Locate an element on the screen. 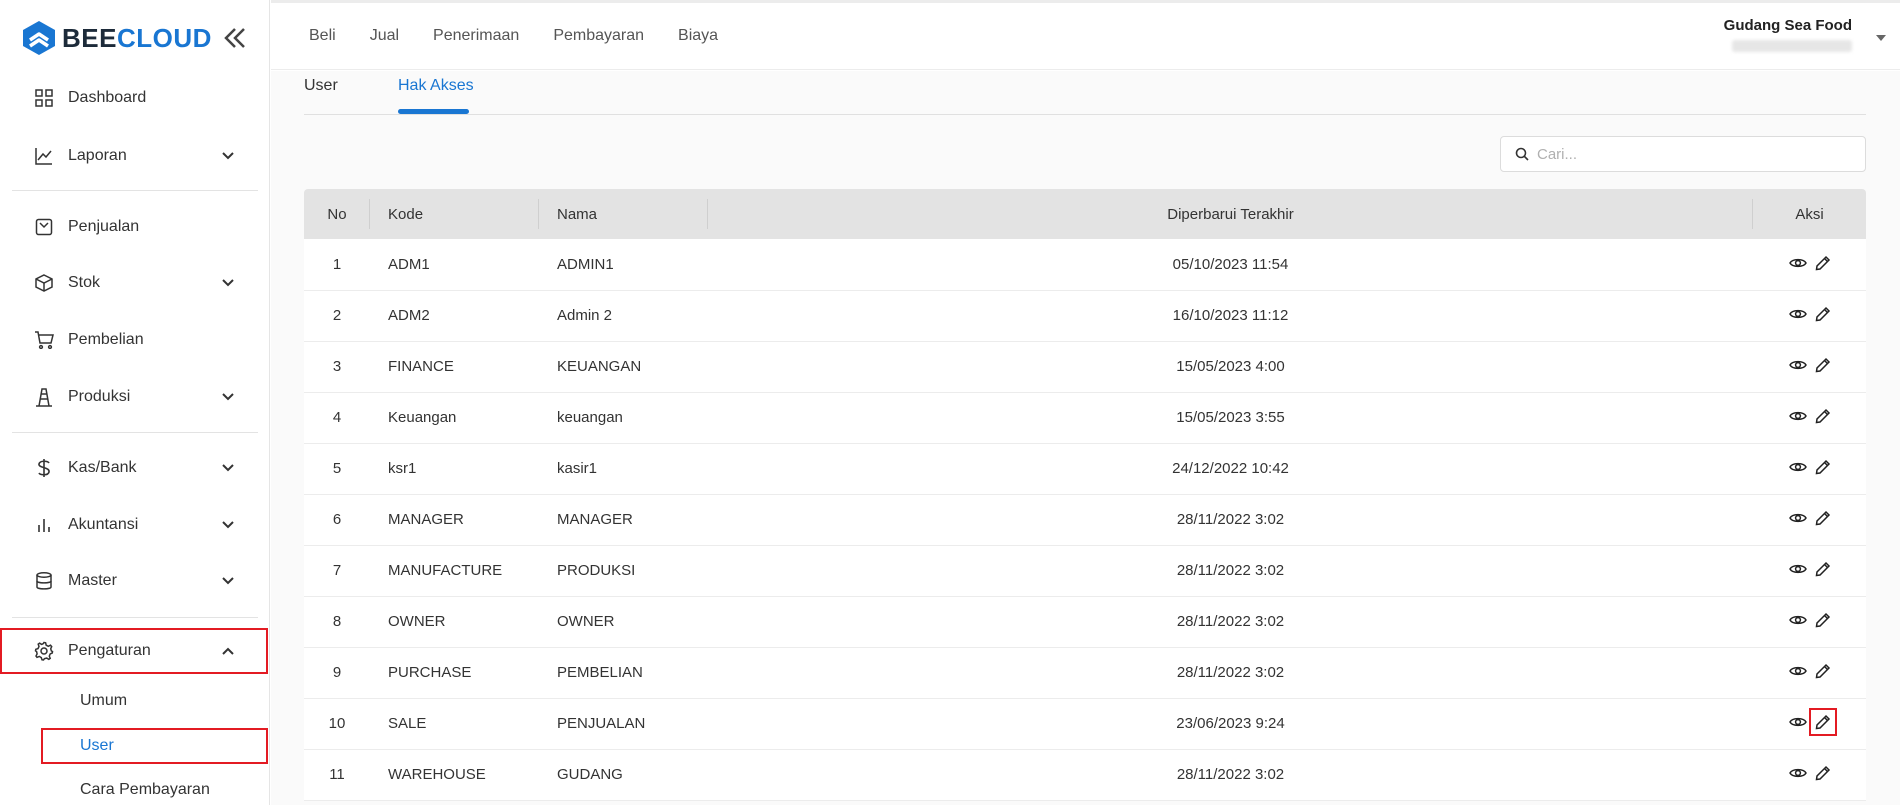 The height and width of the screenshot is (805, 1900). cell-kode: WAREHOUSE is located at coordinates (454, 775).